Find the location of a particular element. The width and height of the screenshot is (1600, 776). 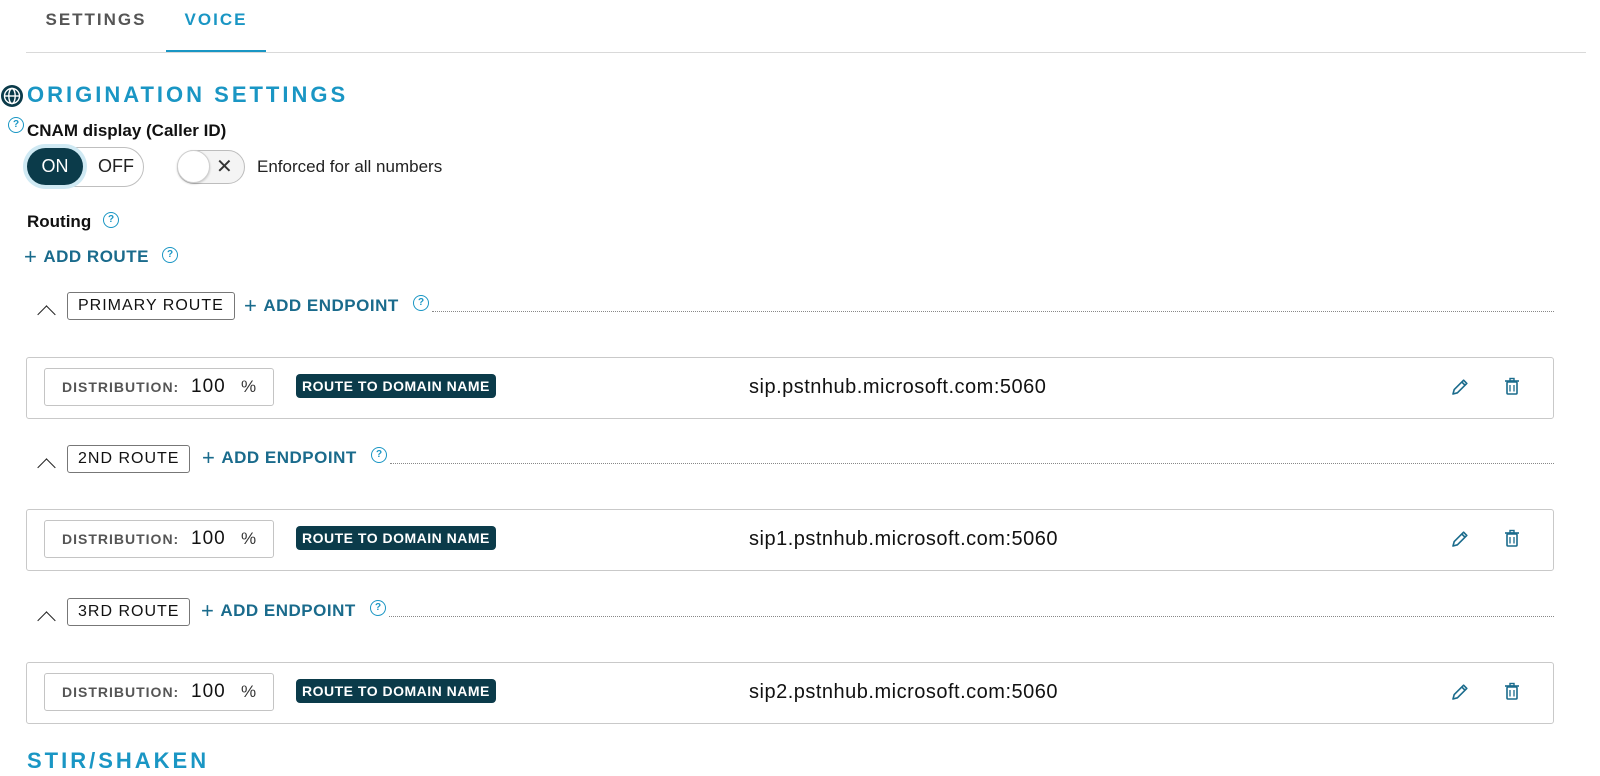

tab-voice: VOICE is located at coordinates (216, 26).